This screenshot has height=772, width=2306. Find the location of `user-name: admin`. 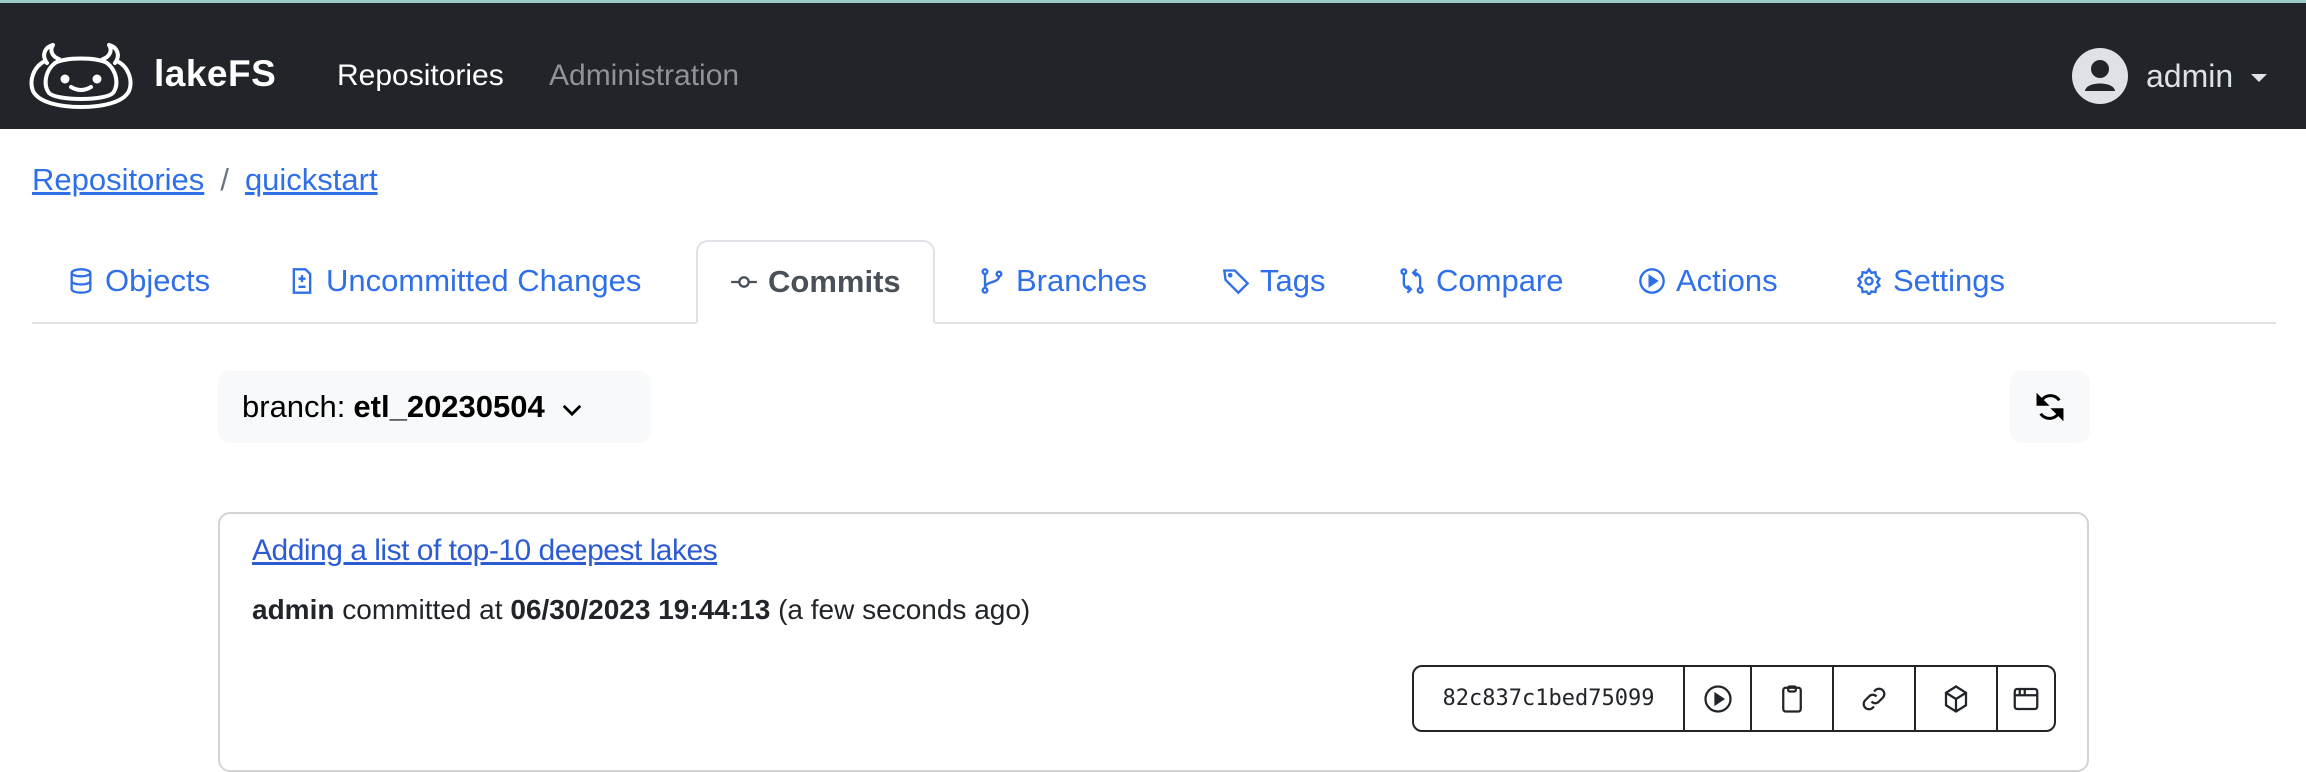

user-name: admin is located at coordinates (2190, 75).